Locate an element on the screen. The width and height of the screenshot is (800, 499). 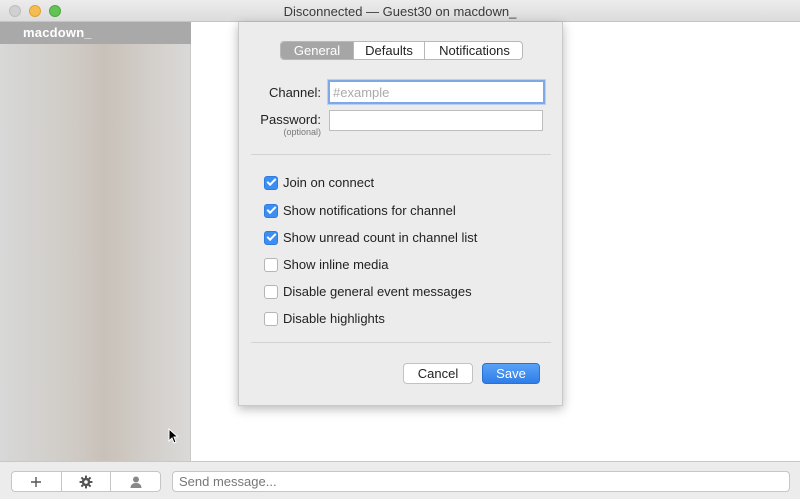
checkbox-show-unread-count is located at coordinates (271, 237).